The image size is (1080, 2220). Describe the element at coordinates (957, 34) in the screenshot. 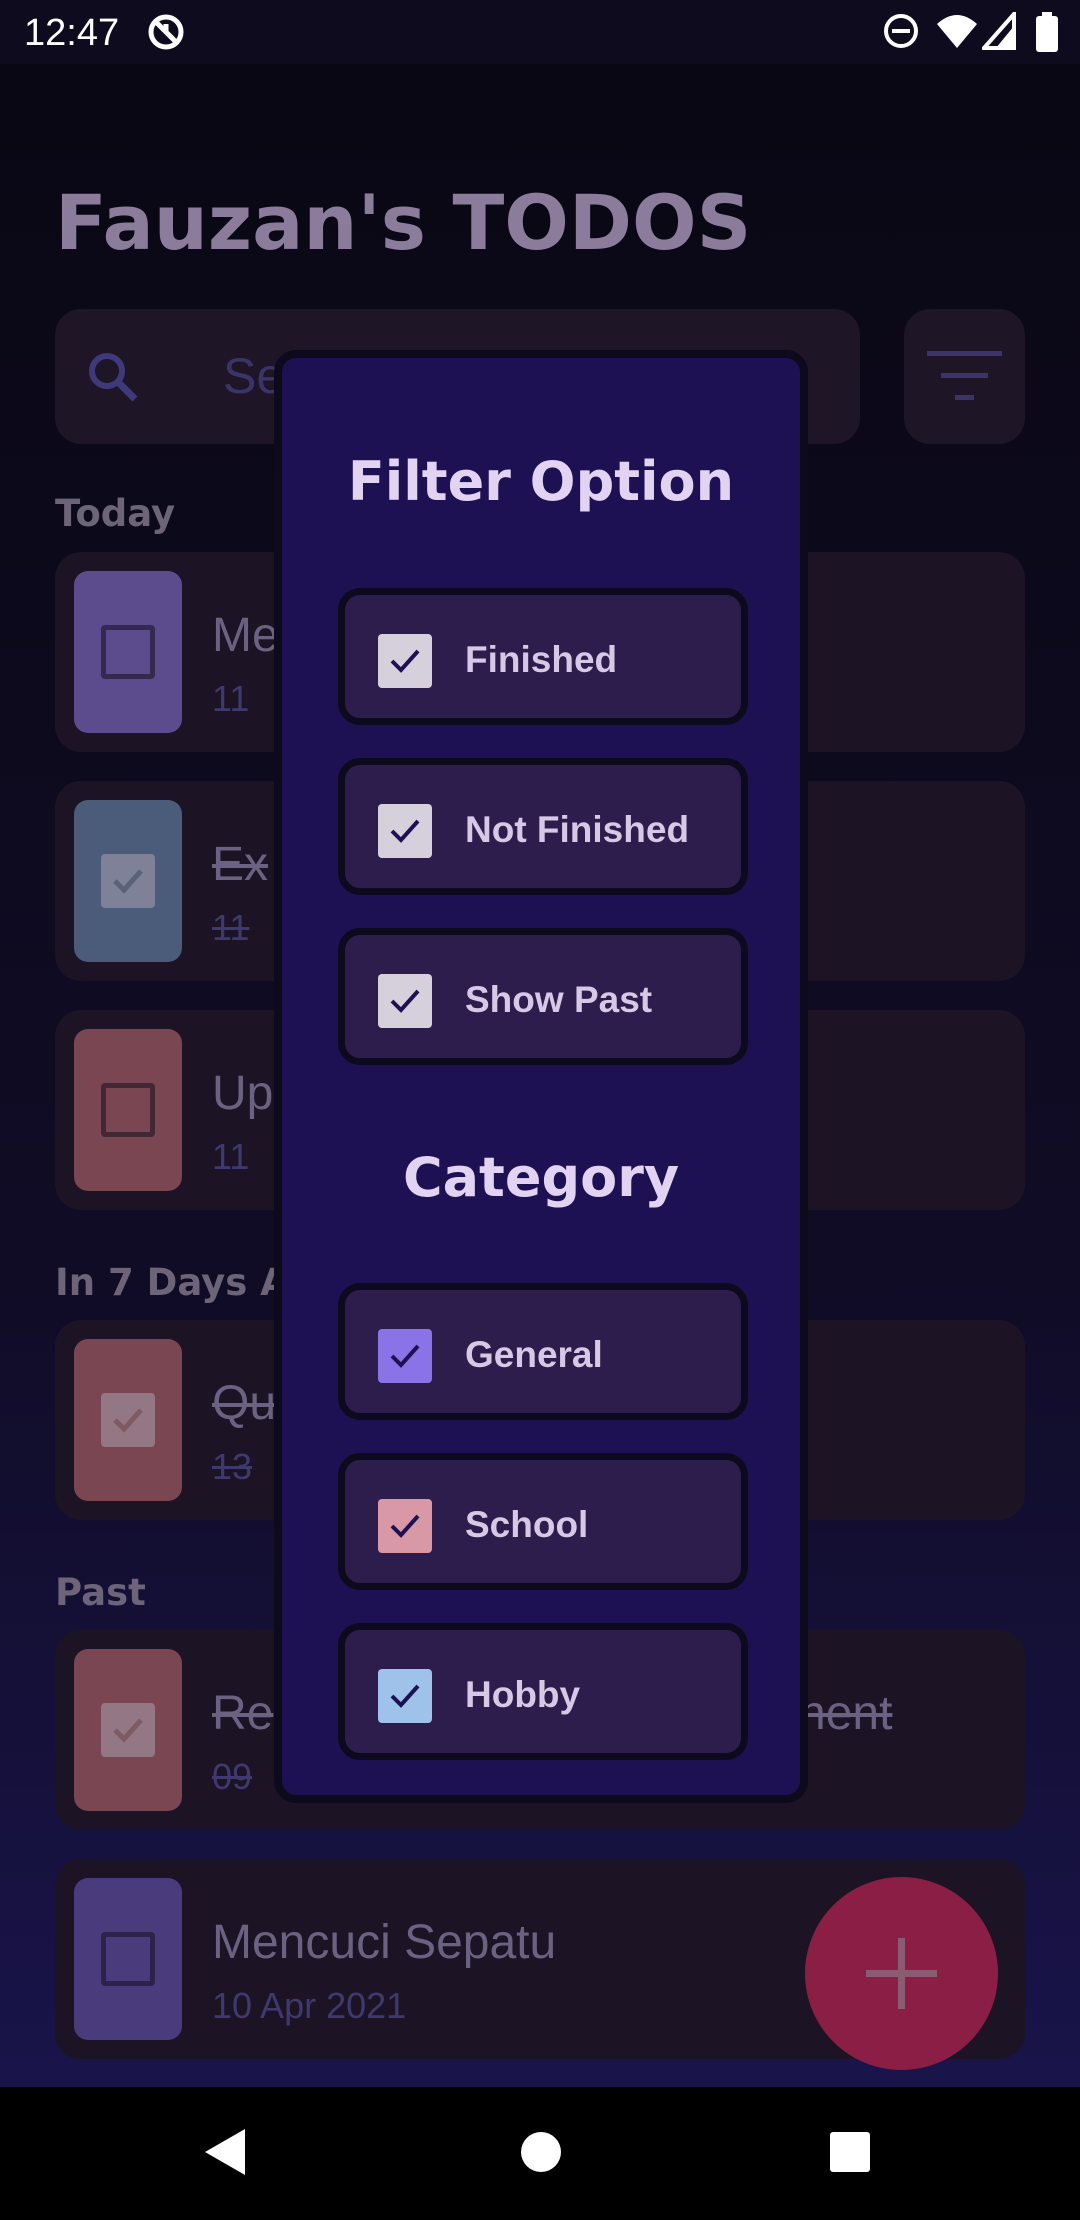

I see `wifi-icon` at that location.